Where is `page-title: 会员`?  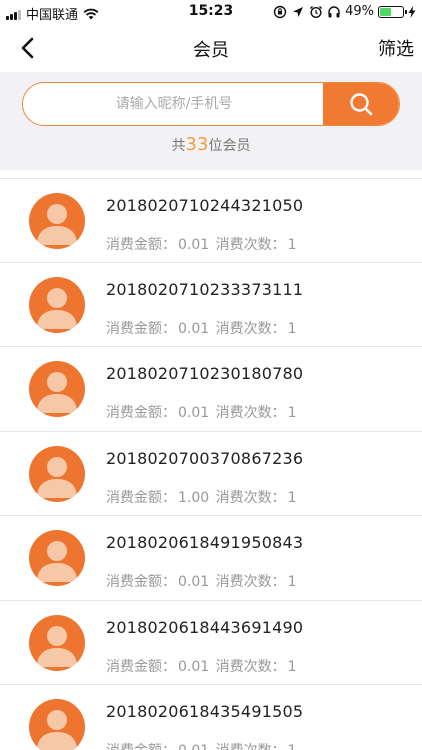
page-title: 会员 is located at coordinates (211, 50).